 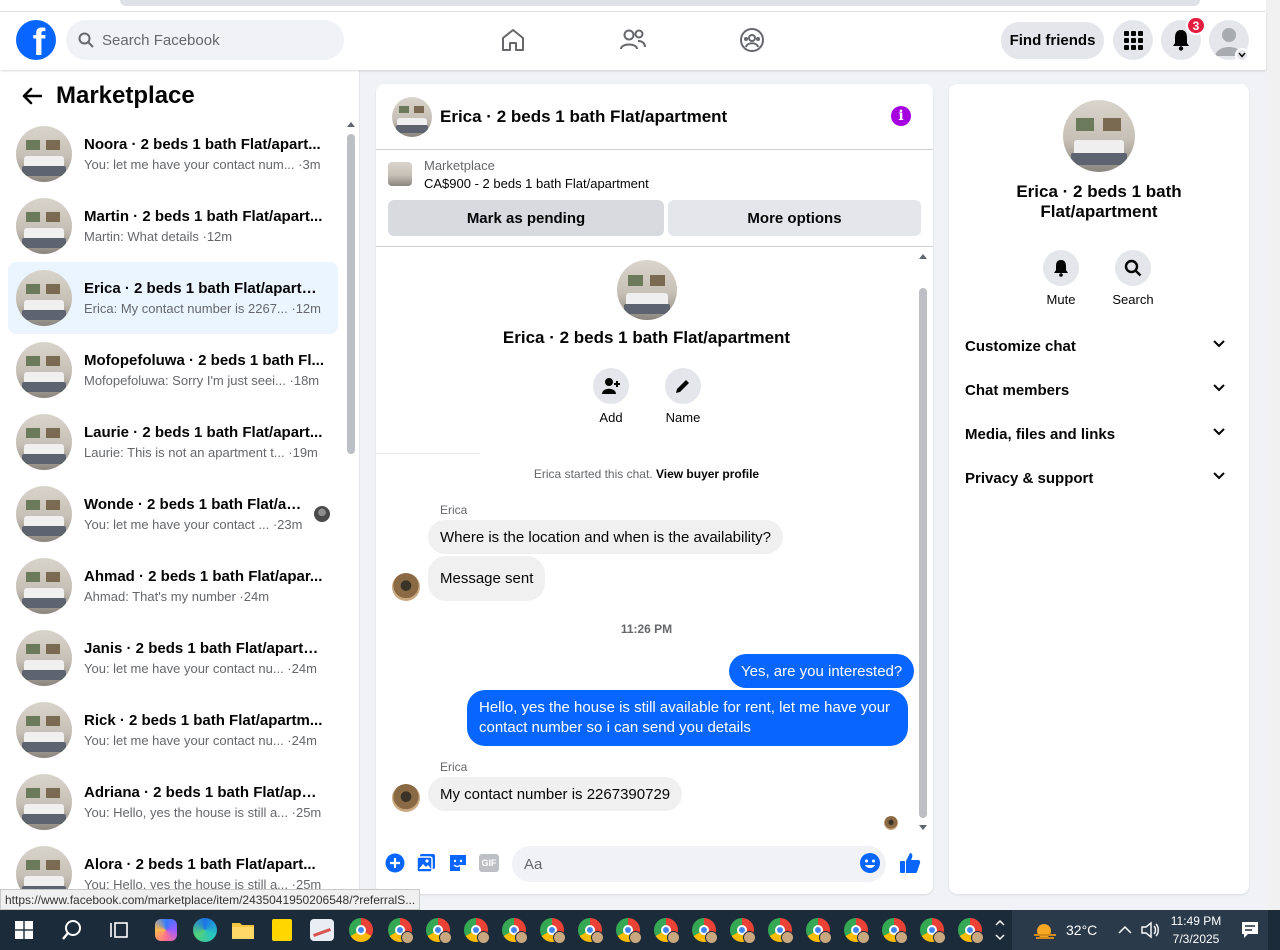 What do you see at coordinates (36, 40) in the screenshot?
I see `facebook-logo: f` at bounding box center [36, 40].